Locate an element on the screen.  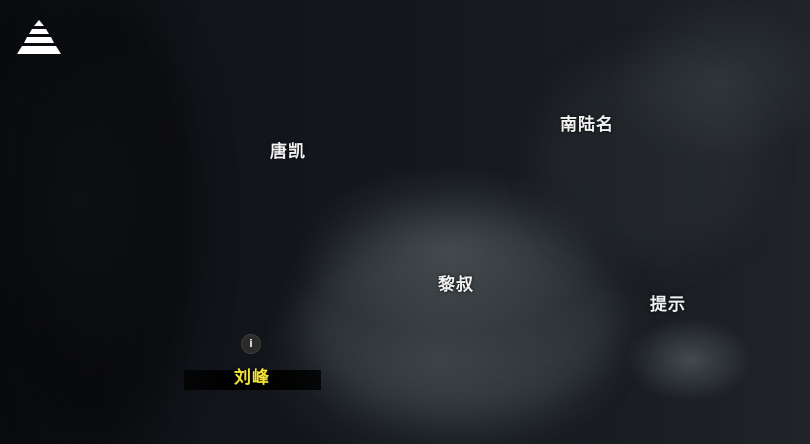
character-nanluming: 南陆名 is located at coordinates (587, 122).